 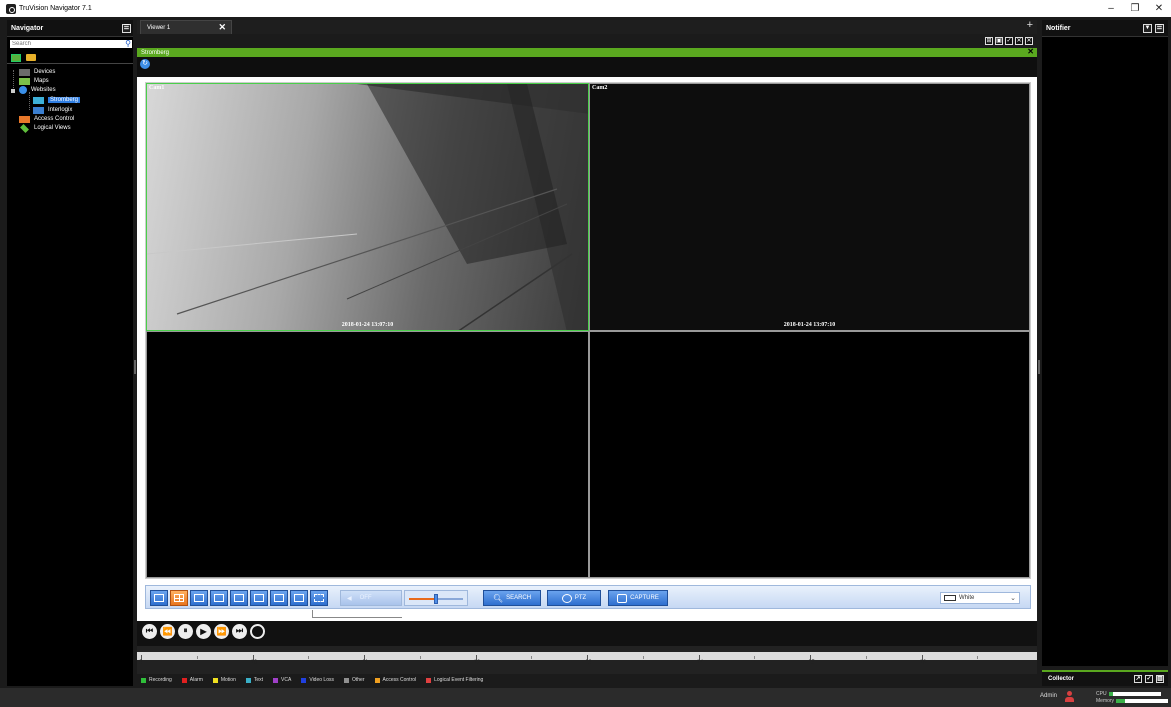 I want to click on volume-slider, so click(x=436, y=598).